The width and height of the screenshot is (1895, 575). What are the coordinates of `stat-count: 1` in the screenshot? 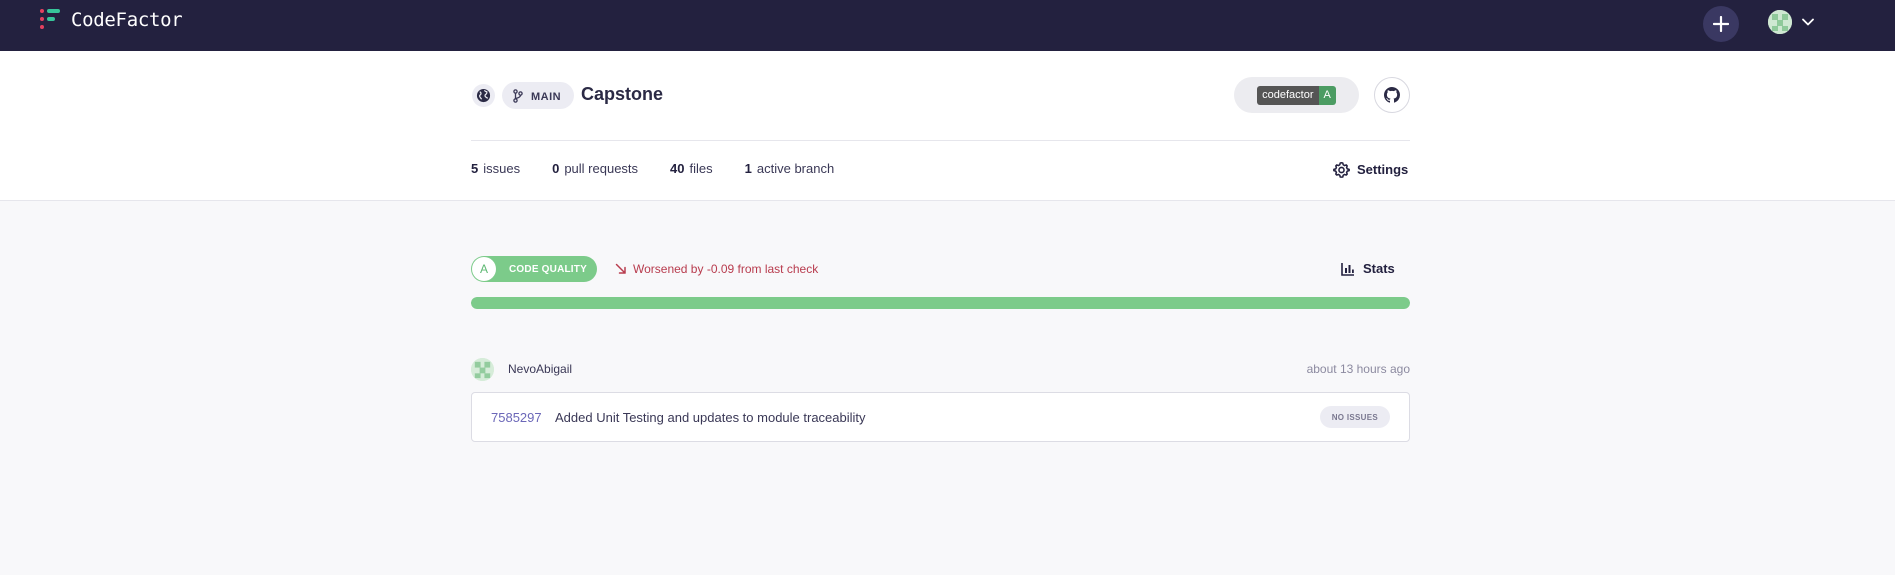 It's located at (748, 168).